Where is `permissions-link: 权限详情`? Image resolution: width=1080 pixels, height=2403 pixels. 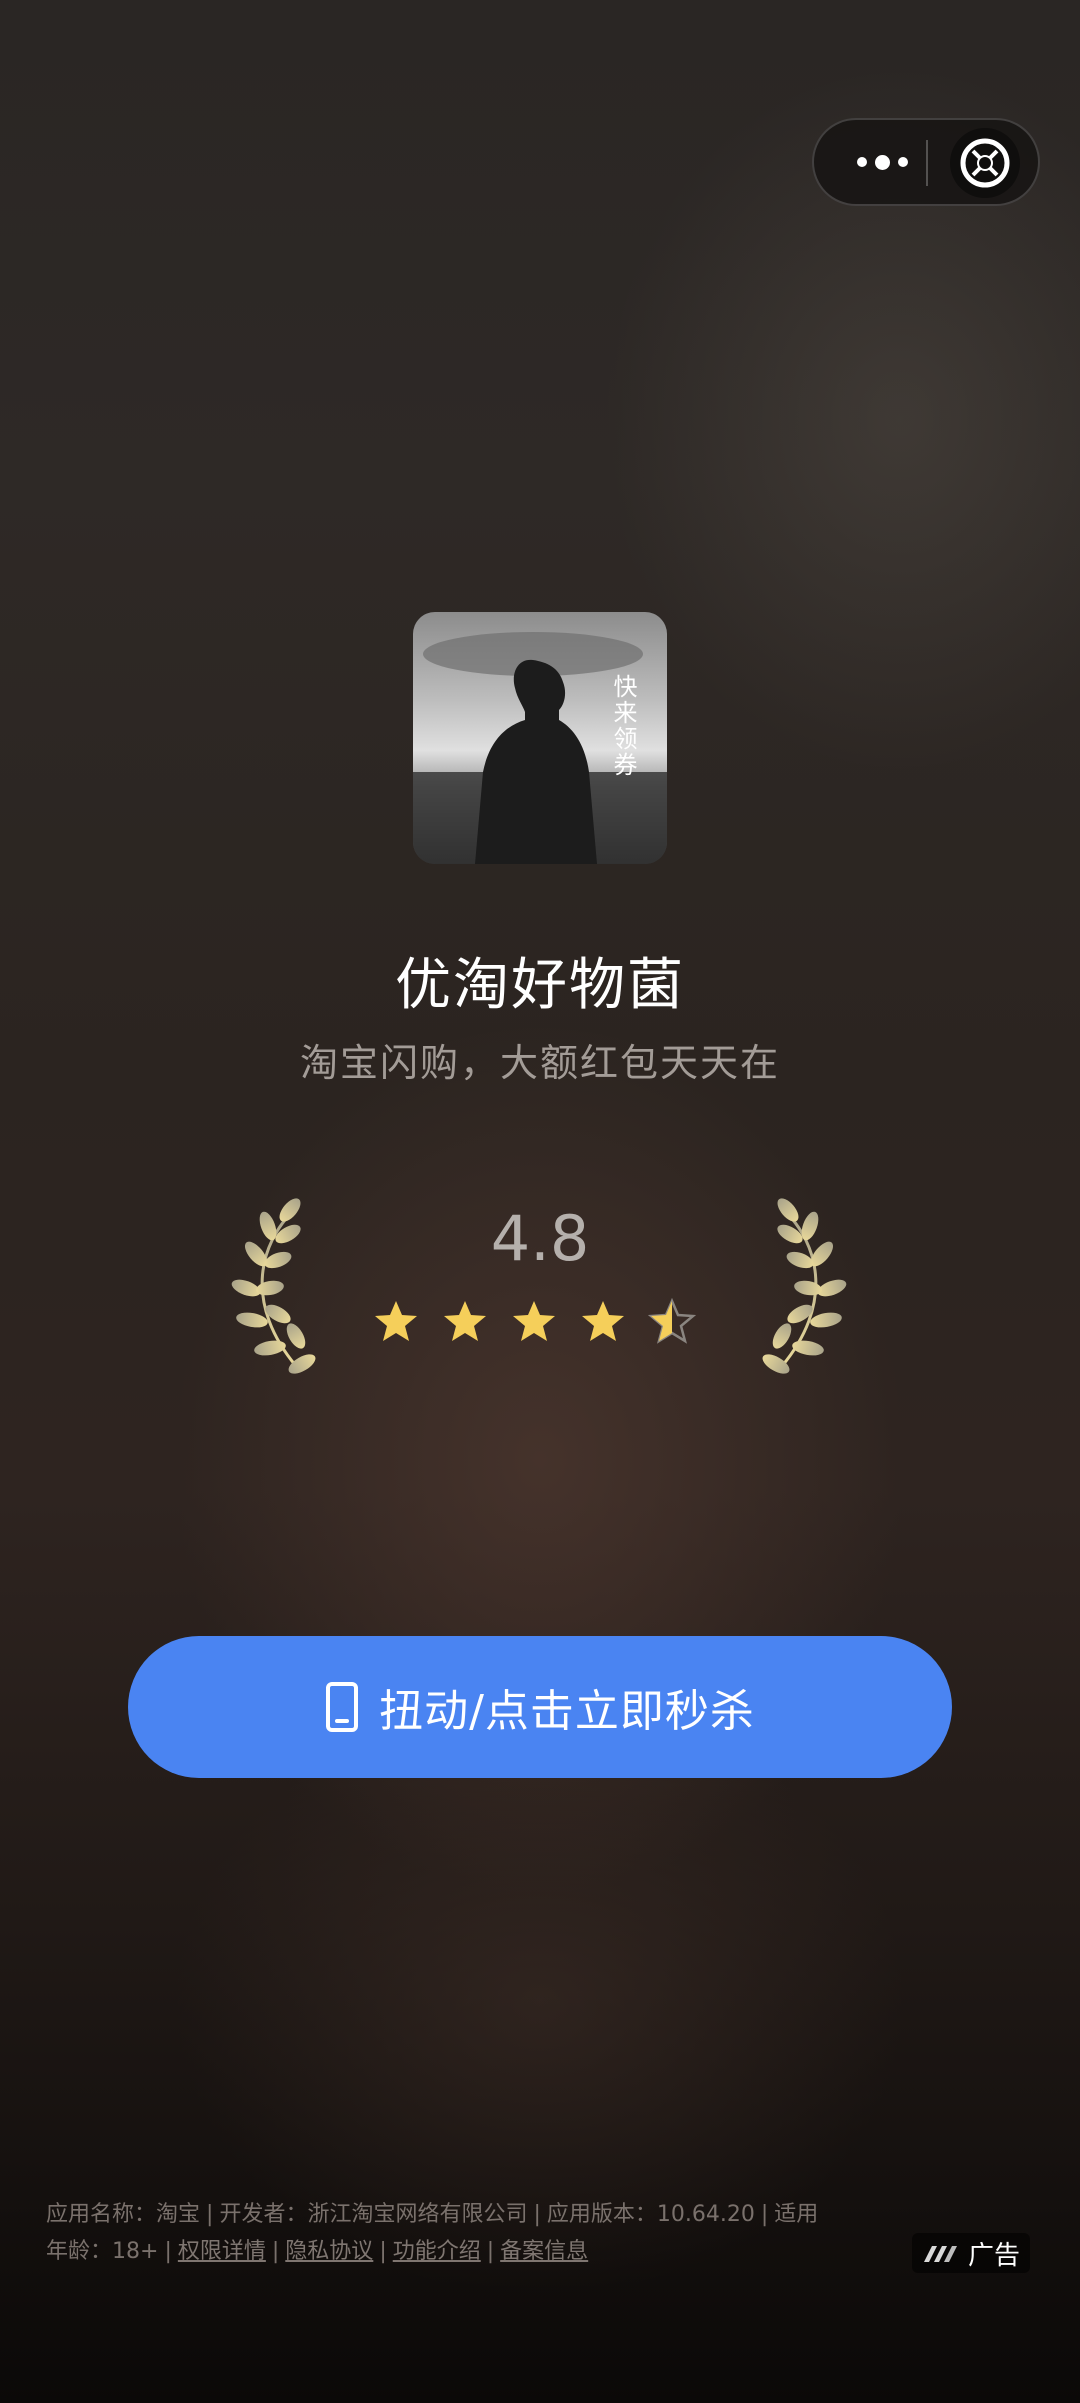 permissions-link: 权限详情 is located at coordinates (222, 2251).